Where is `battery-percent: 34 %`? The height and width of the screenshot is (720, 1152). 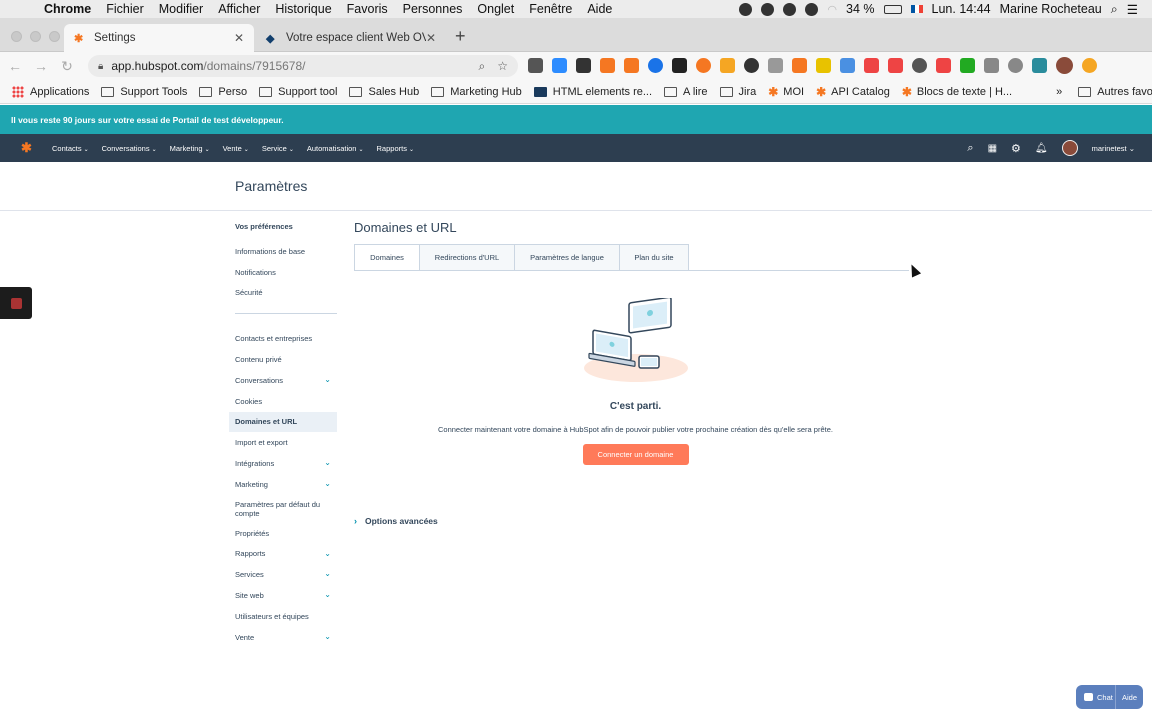 battery-percent: 34 % is located at coordinates (860, 9).